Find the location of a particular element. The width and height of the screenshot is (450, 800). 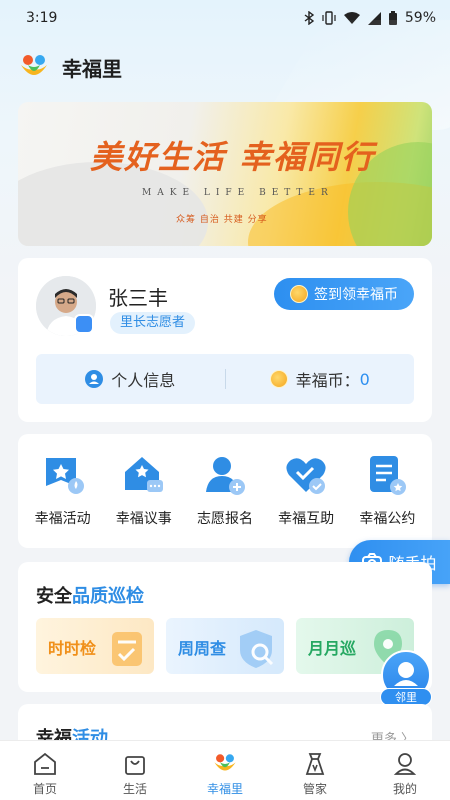

bottom-tab-bar: 首页 生活 幸福里 管家 我的 is located at coordinates (225, 770).